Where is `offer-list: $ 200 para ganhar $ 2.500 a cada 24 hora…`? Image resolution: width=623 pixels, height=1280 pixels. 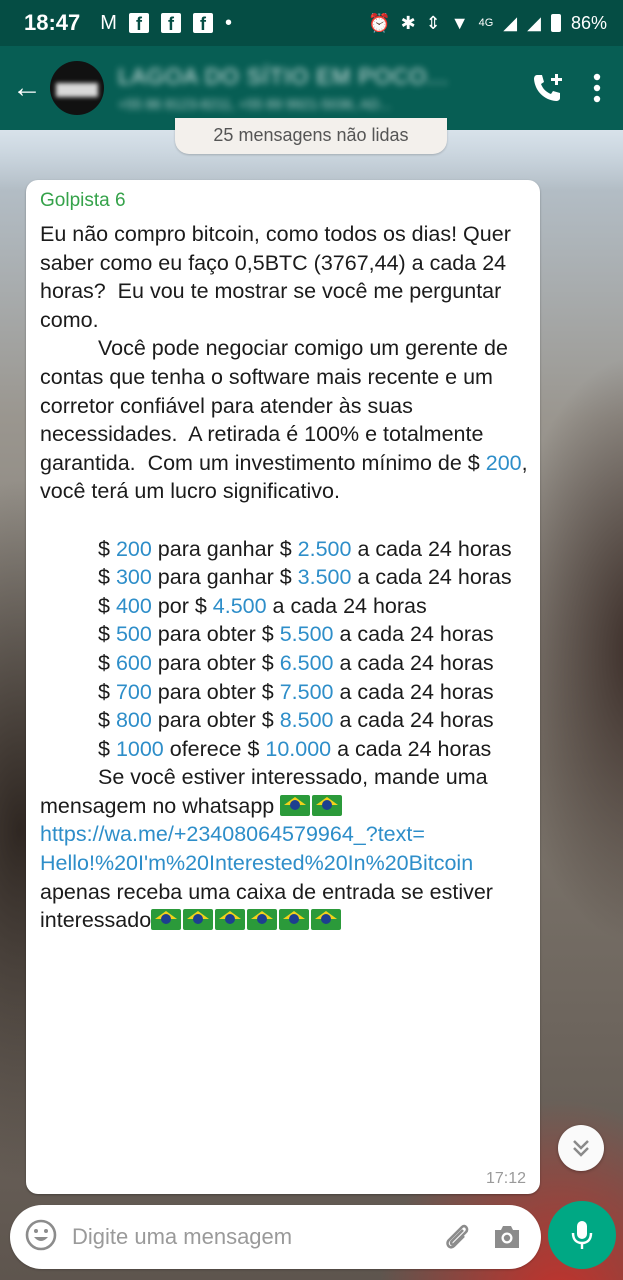
offer-list: $ 200 para ganhar $ 2.500 a cada 24 hora… is located at coordinates (276, 649).